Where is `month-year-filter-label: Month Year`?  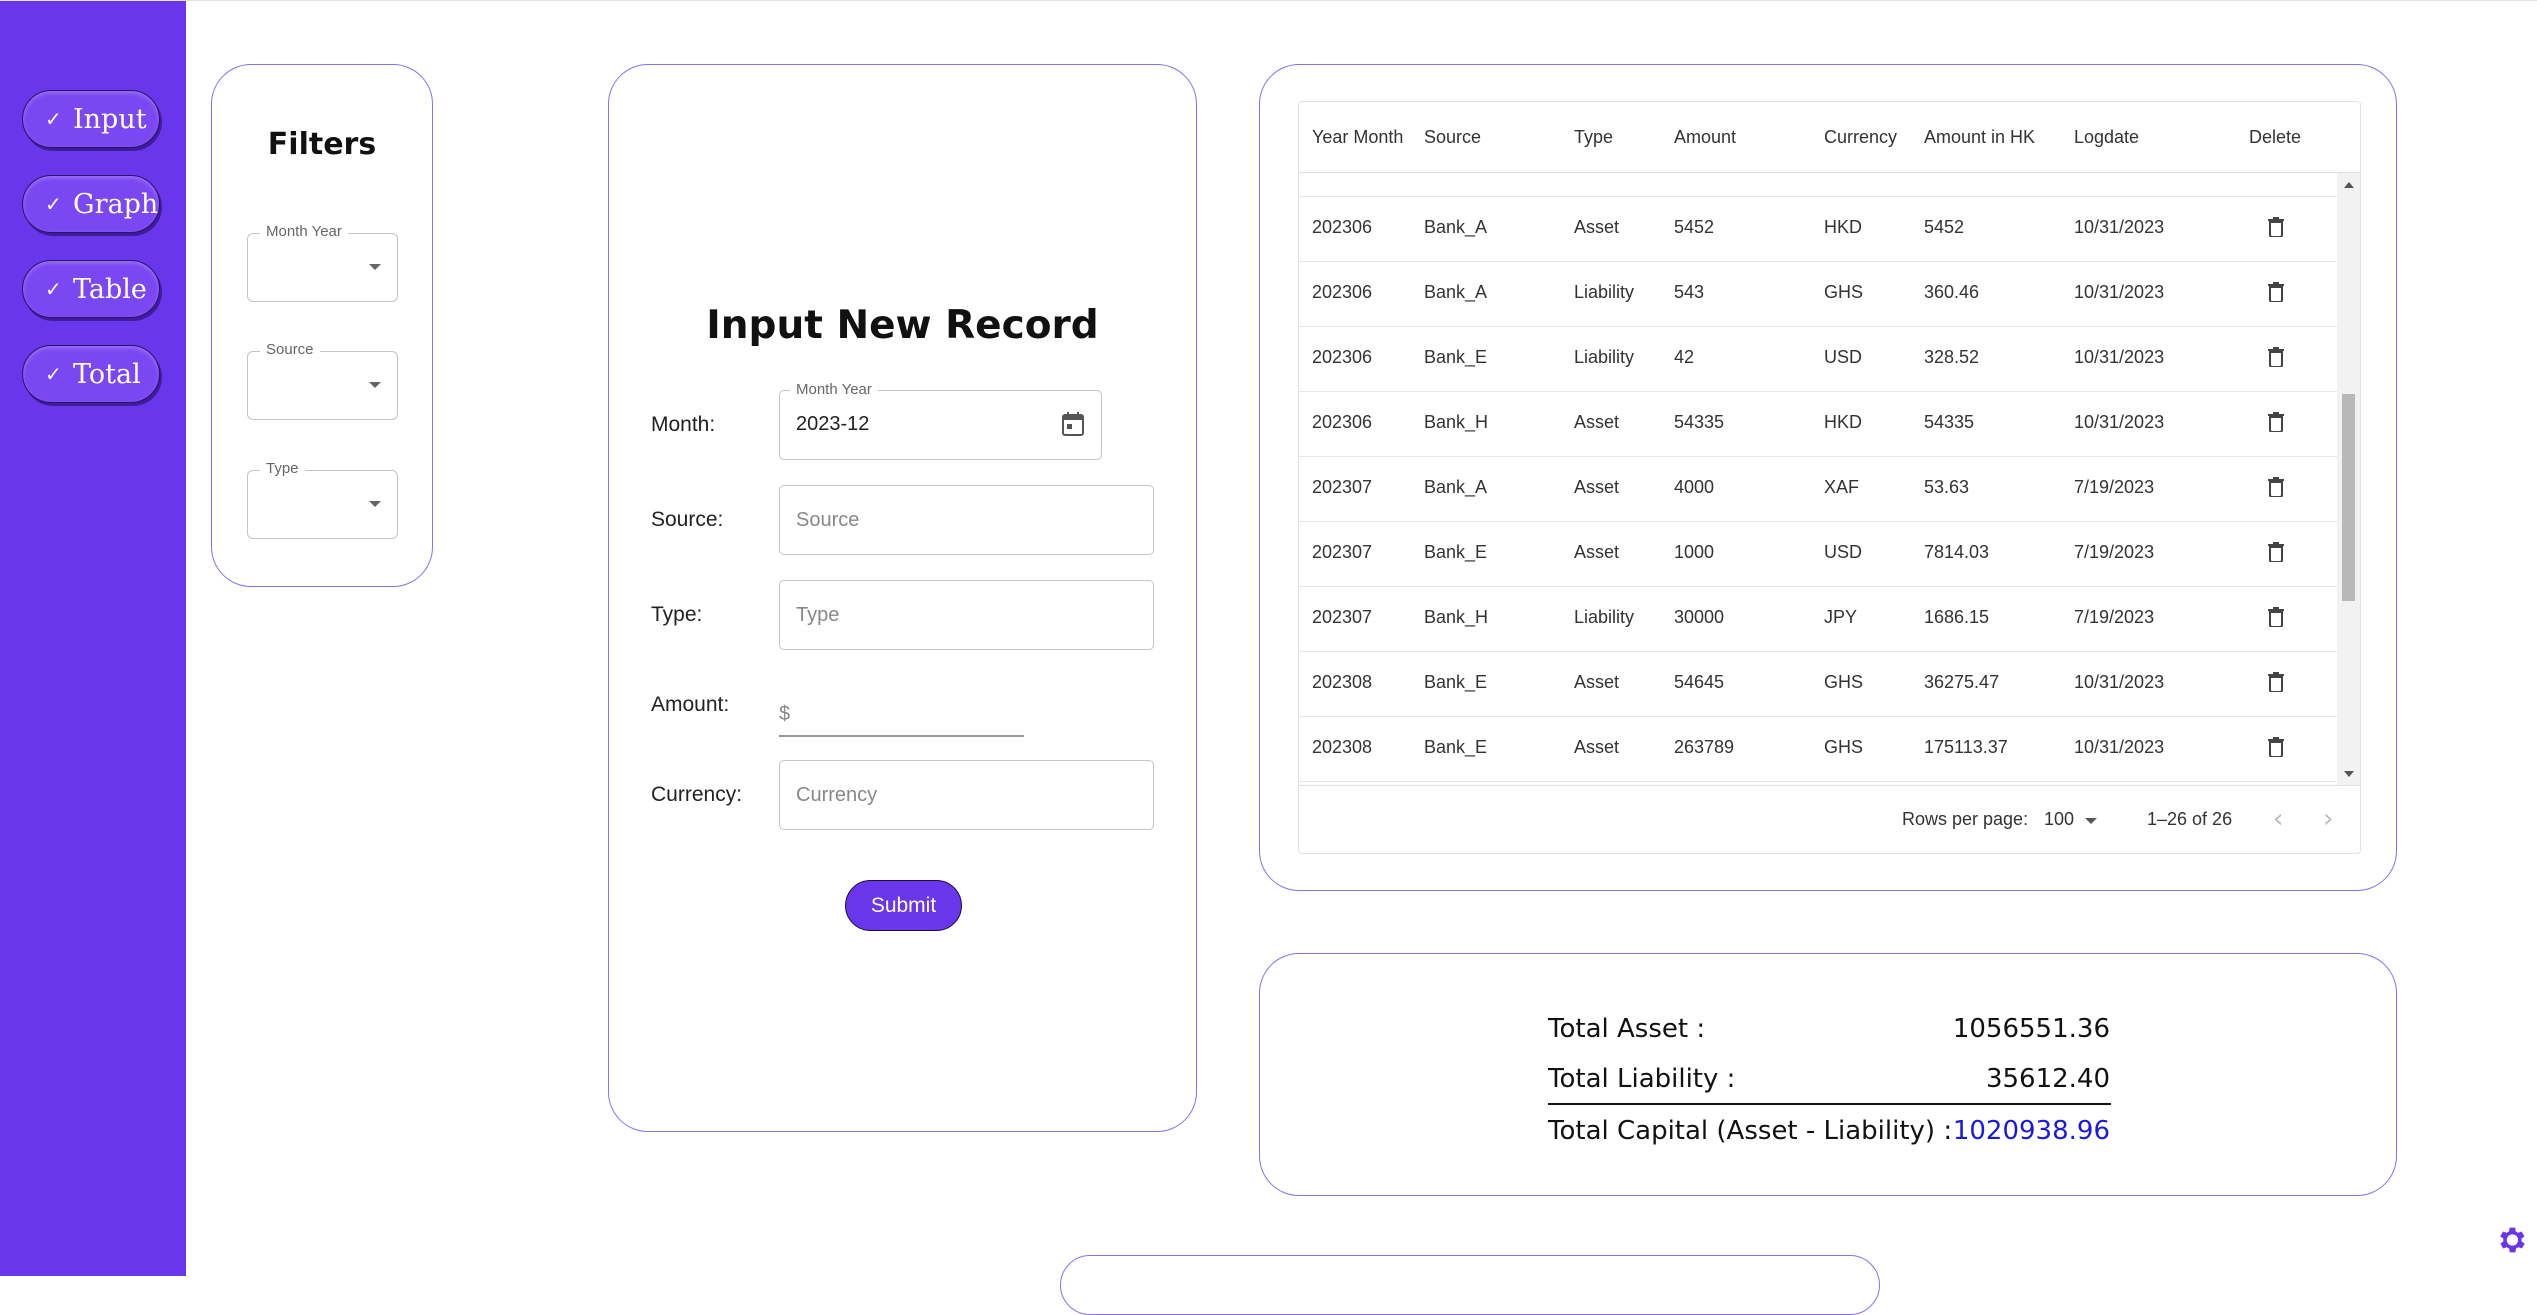 month-year-filter-label: Month Year is located at coordinates (304, 231).